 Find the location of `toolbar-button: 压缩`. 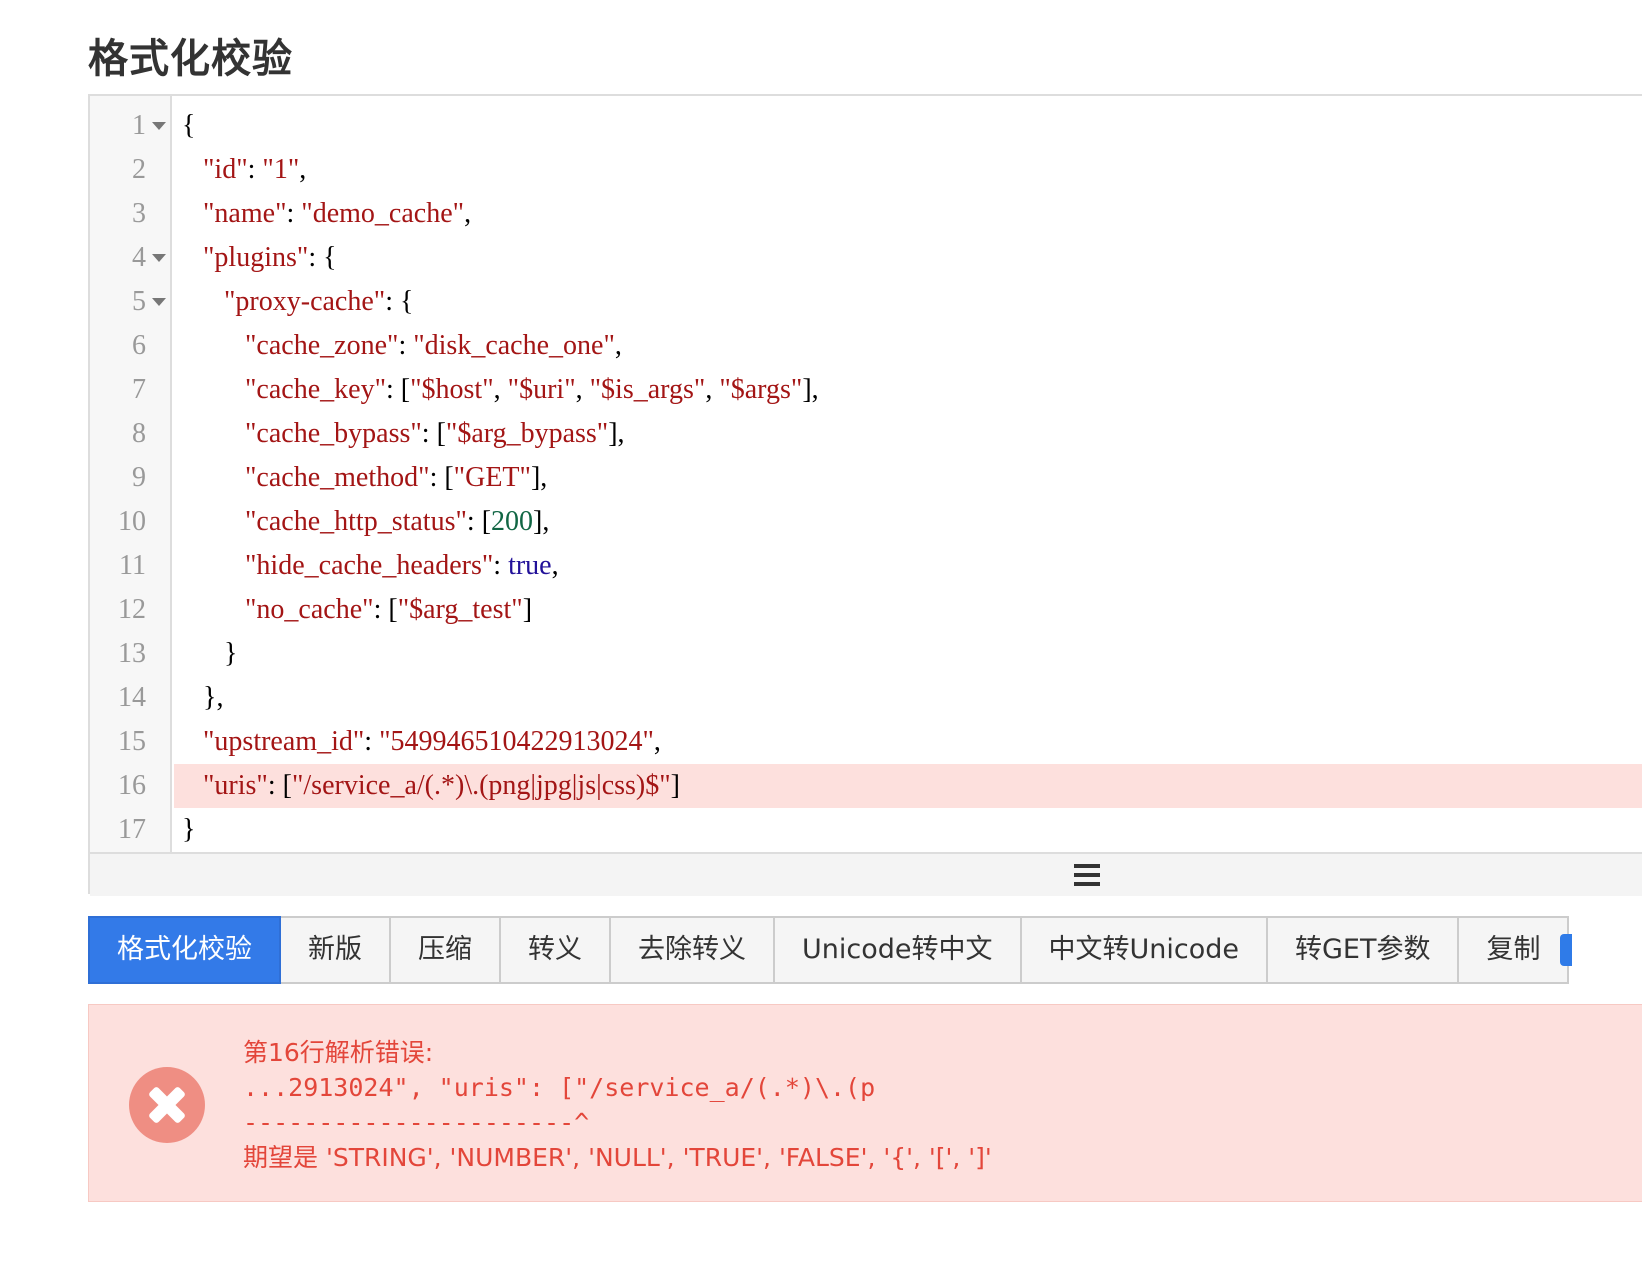

toolbar-button: 压缩 is located at coordinates (445, 950).